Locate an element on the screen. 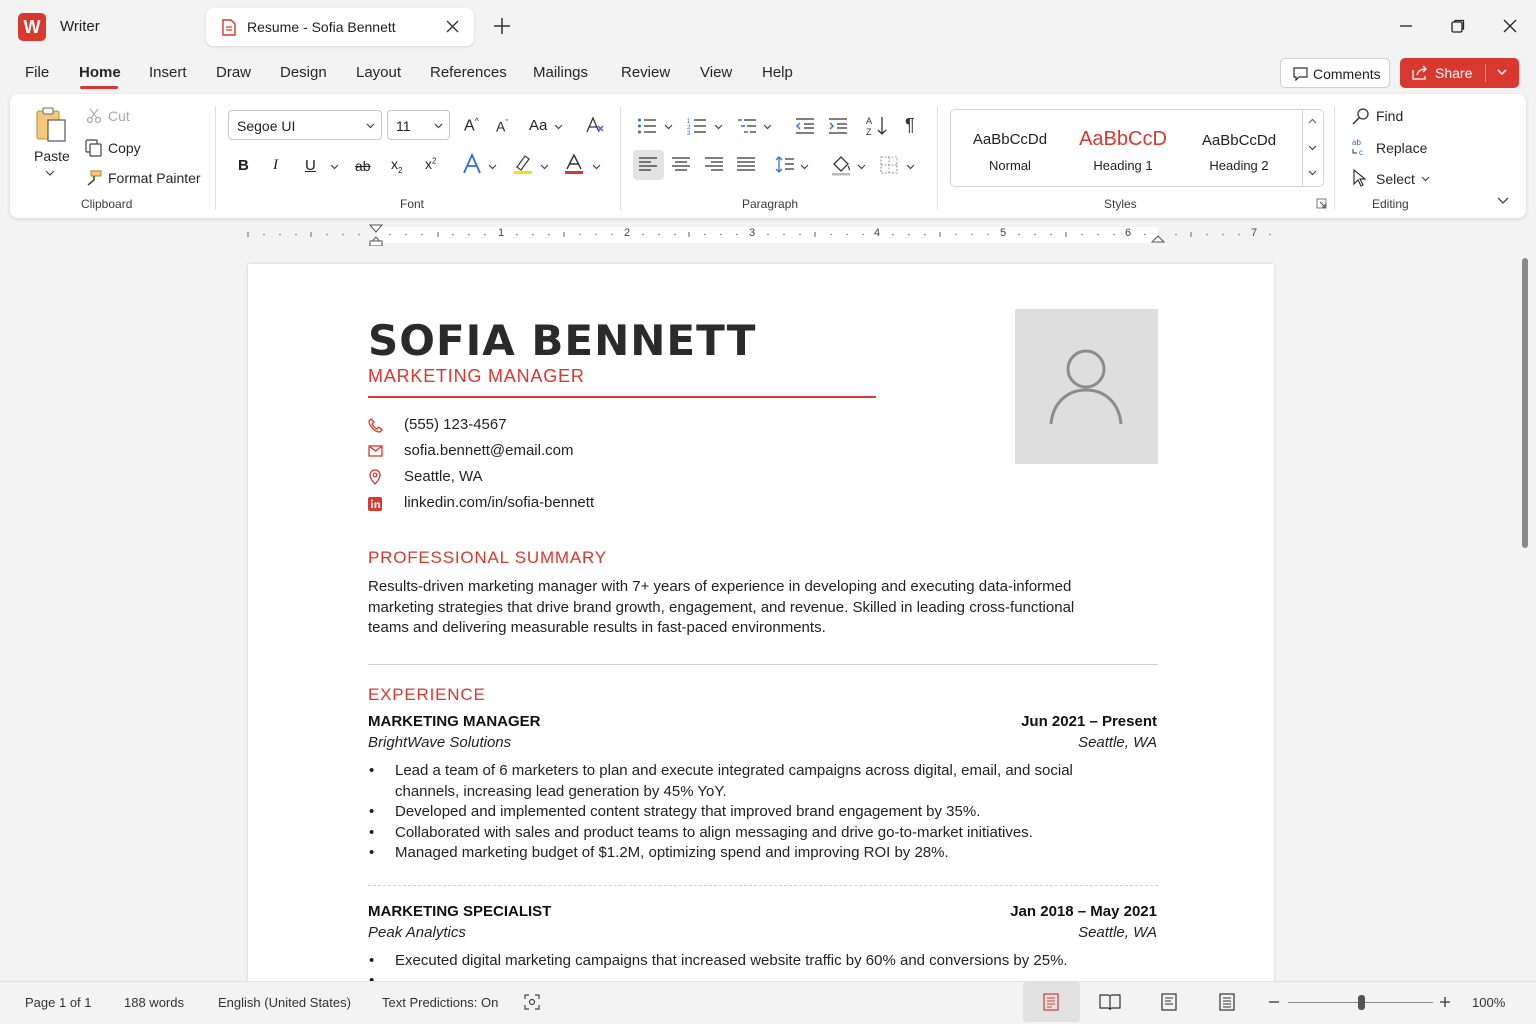 The width and height of the screenshot is (1536, 1024). shrink-font-icon: Aˇ is located at coordinates (502, 126).